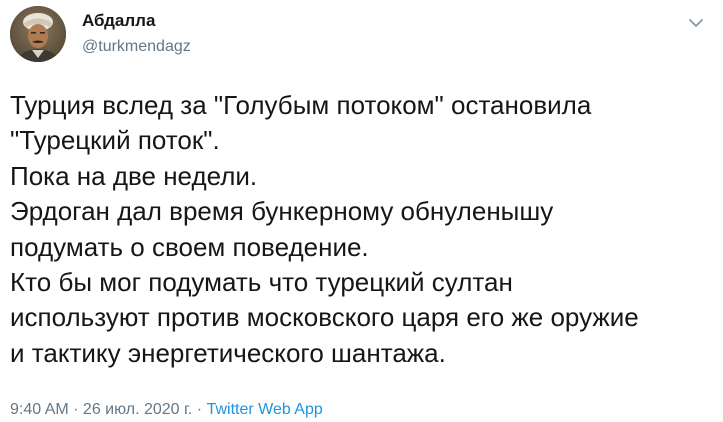 Image resolution: width=723 pixels, height=422 pixels. What do you see at coordinates (134, 175) in the screenshot?
I see `tweet-text-line: Пока на две недели.` at bounding box center [134, 175].